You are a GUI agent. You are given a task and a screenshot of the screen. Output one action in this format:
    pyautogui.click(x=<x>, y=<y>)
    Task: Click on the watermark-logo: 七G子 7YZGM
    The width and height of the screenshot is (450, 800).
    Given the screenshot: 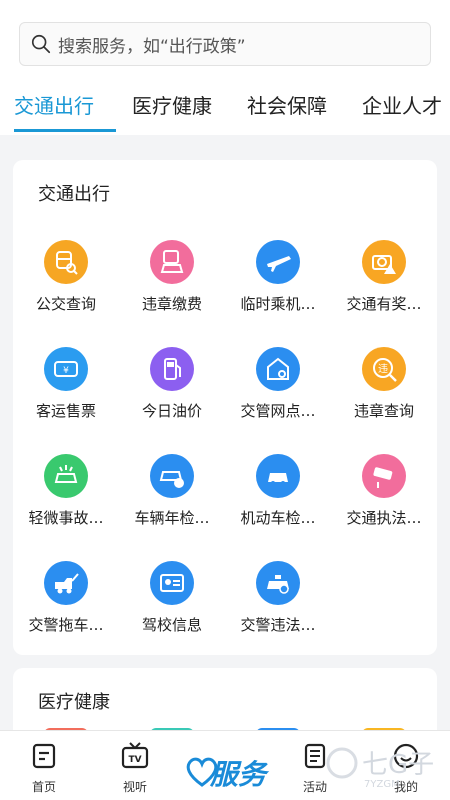 What is the action you would take?
    pyautogui.click(x=380, y=768)
    